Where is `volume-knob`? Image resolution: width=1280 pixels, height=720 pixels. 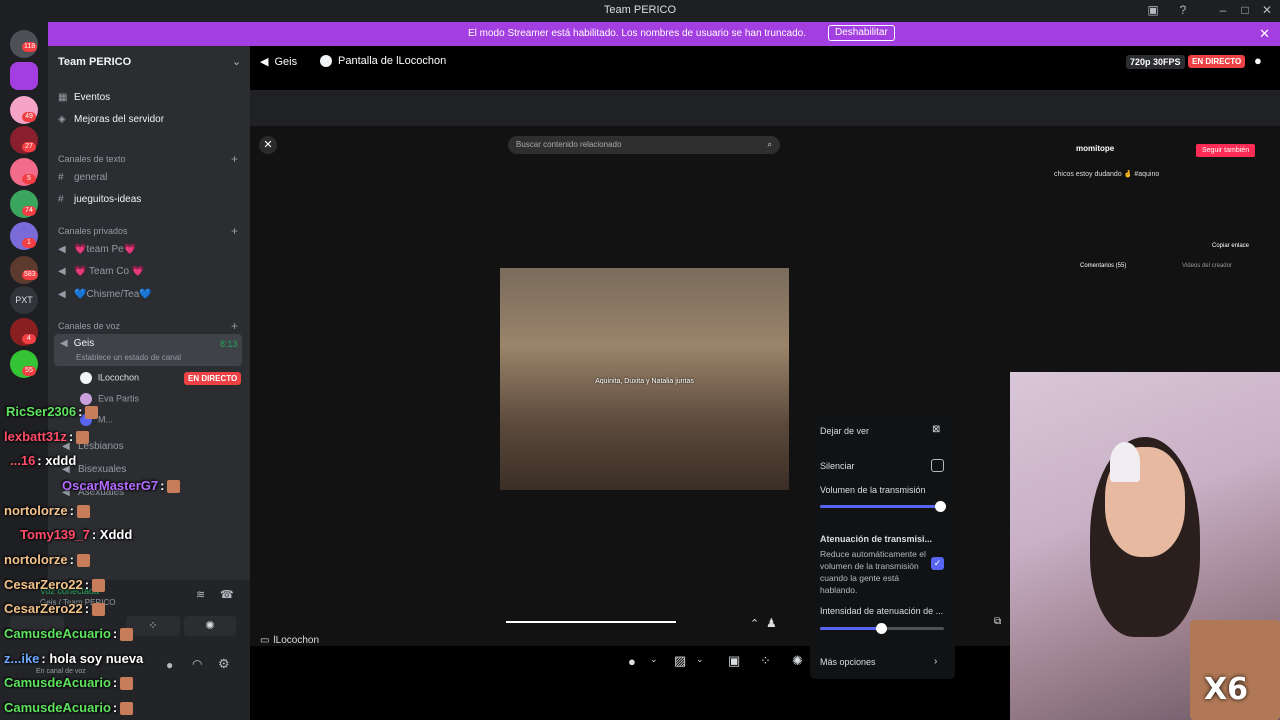
volume-knob is located at coordinates (940, 506).